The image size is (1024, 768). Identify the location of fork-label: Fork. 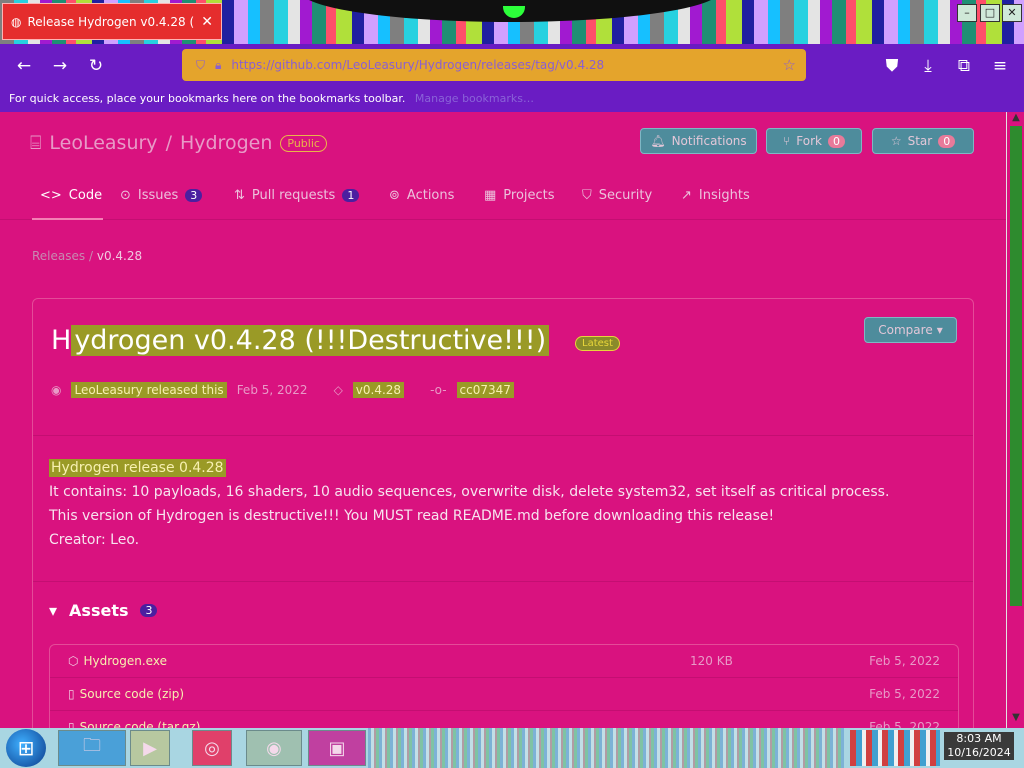
(809, 141).